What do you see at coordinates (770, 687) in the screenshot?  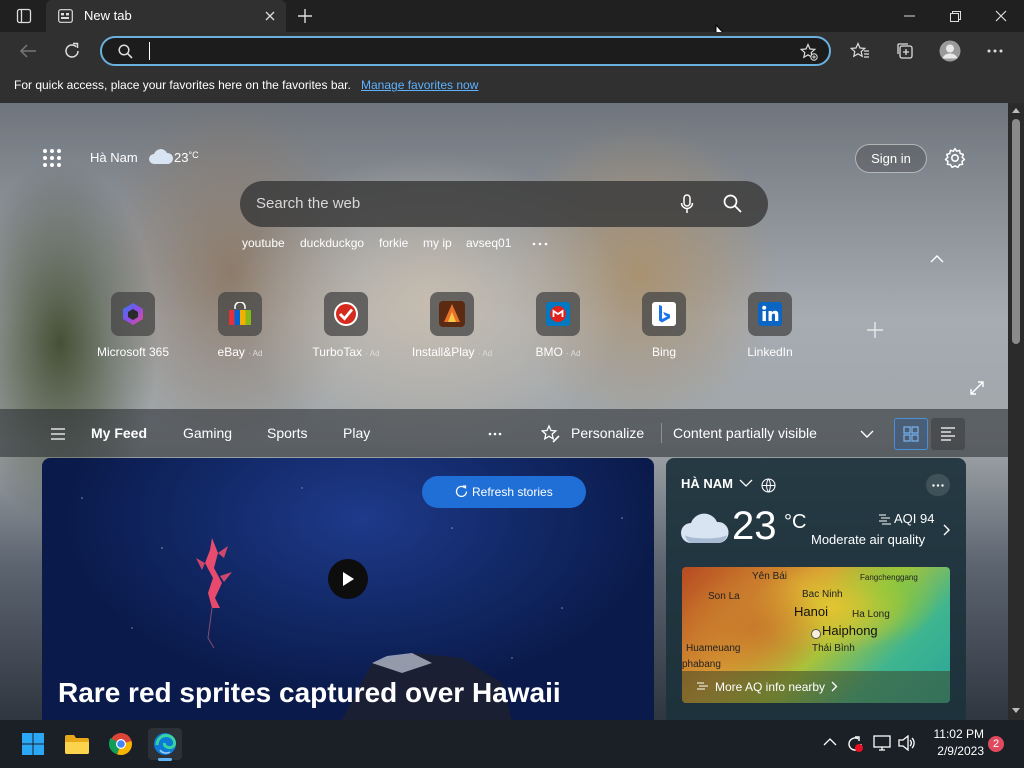 I see `more-aq-link: More AQ info nearby` at bounding box center [770, 687].